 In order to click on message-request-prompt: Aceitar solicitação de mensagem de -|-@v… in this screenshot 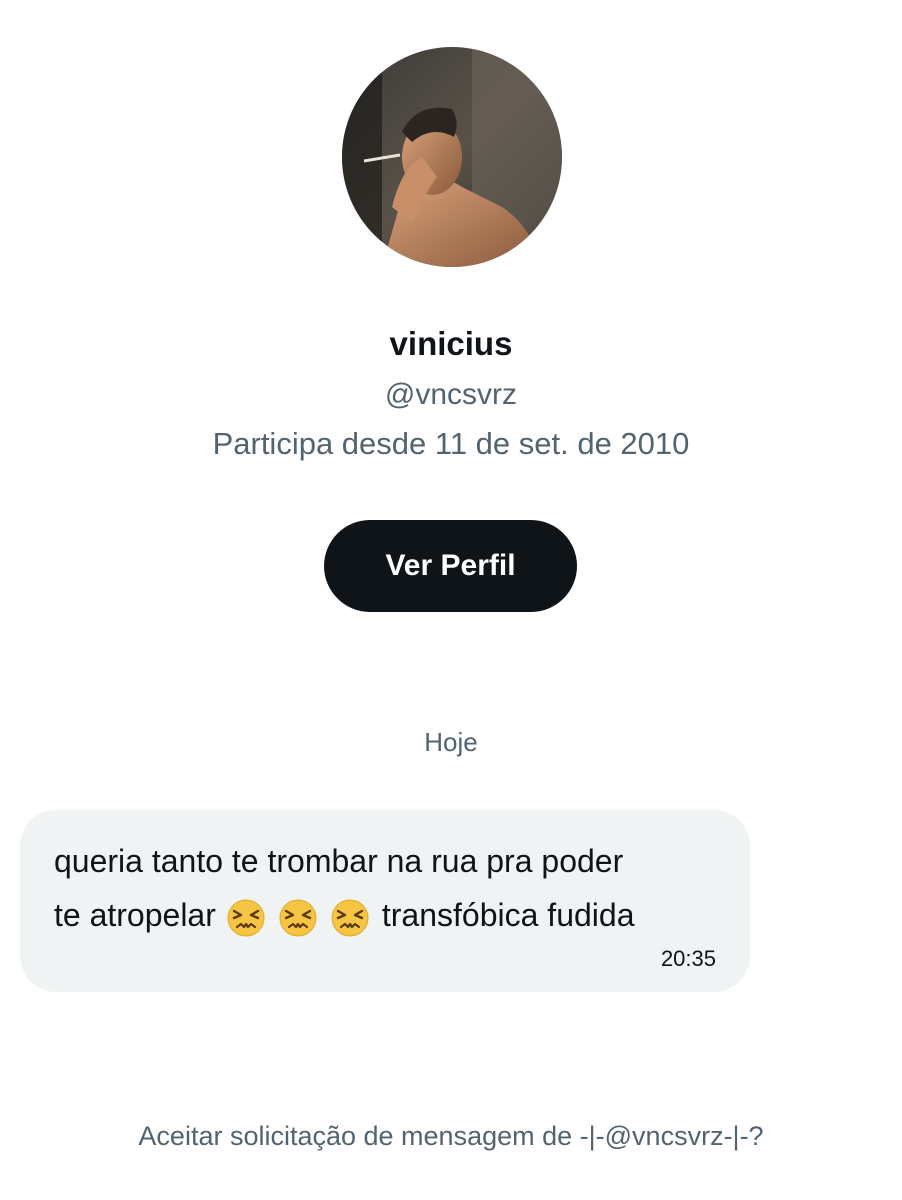, I will do `click(451, 1136)`.